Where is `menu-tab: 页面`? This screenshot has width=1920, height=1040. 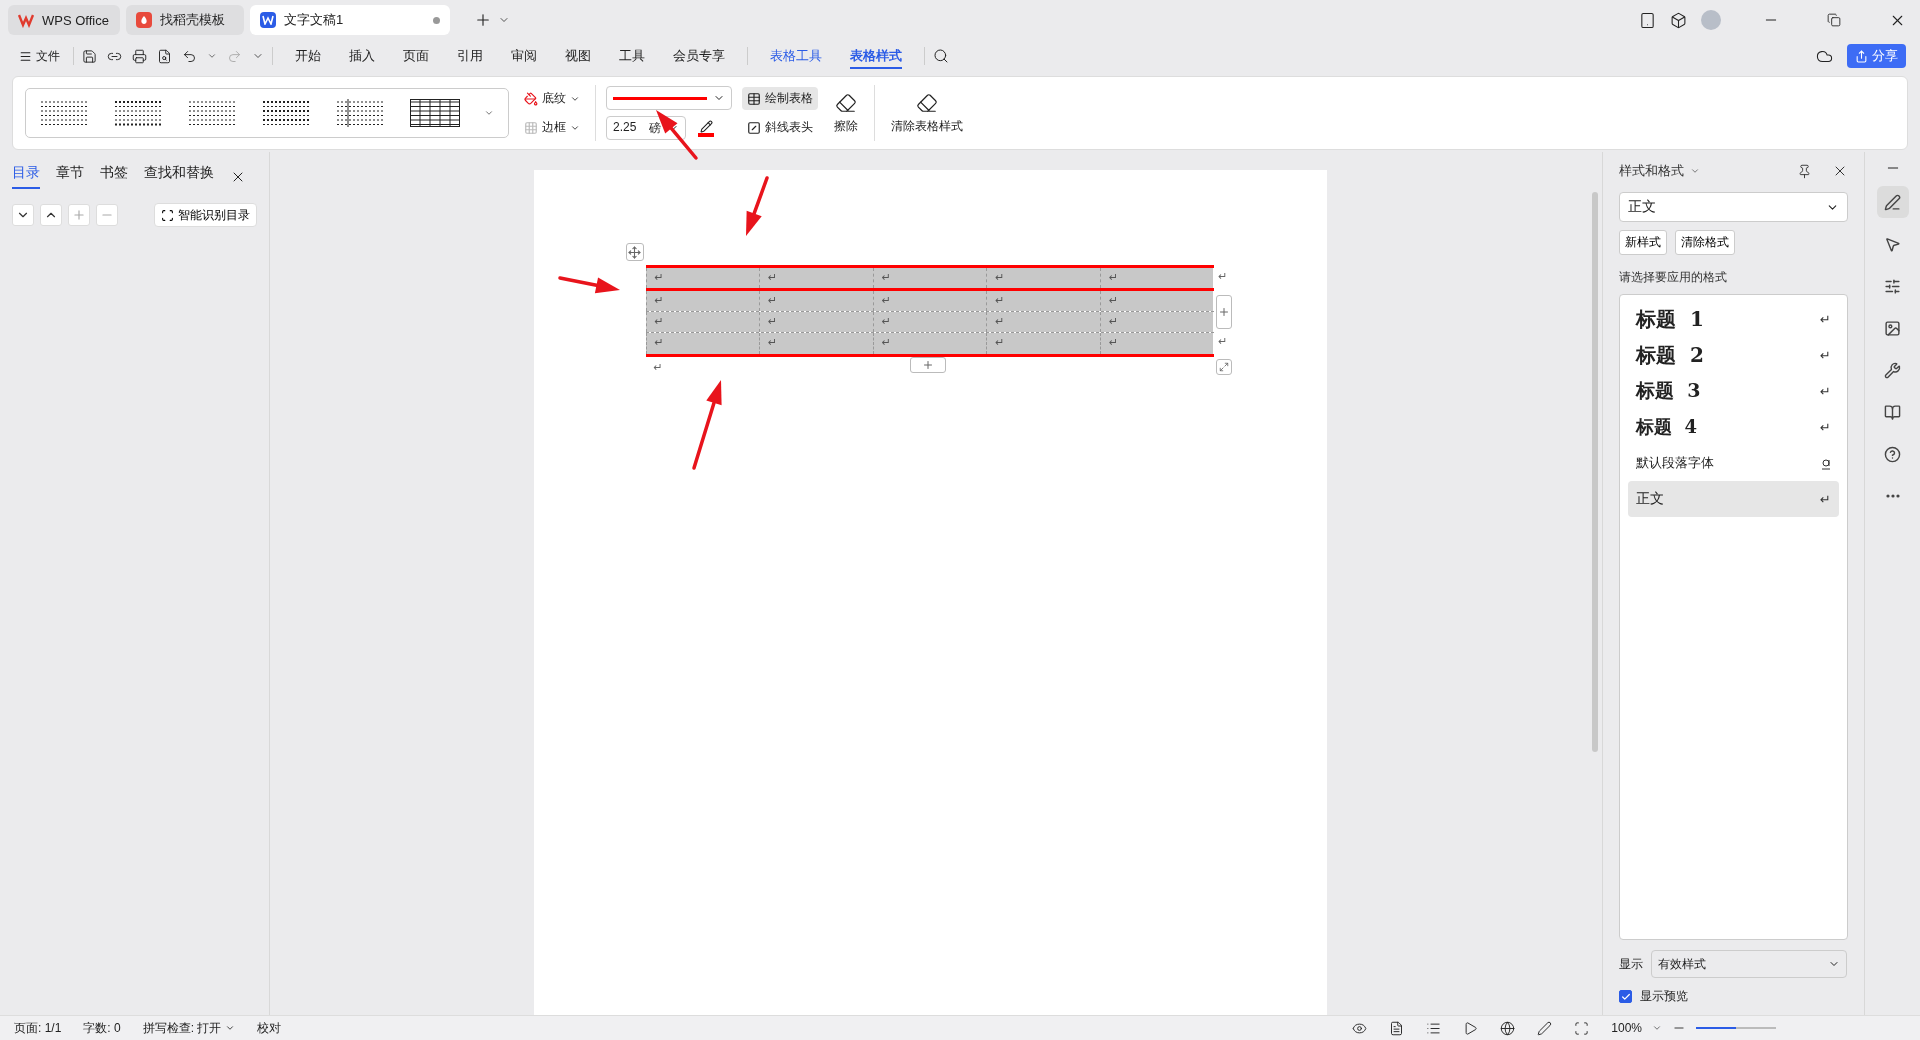 menu-tab: 页面 is located at coordinates (416, 56).